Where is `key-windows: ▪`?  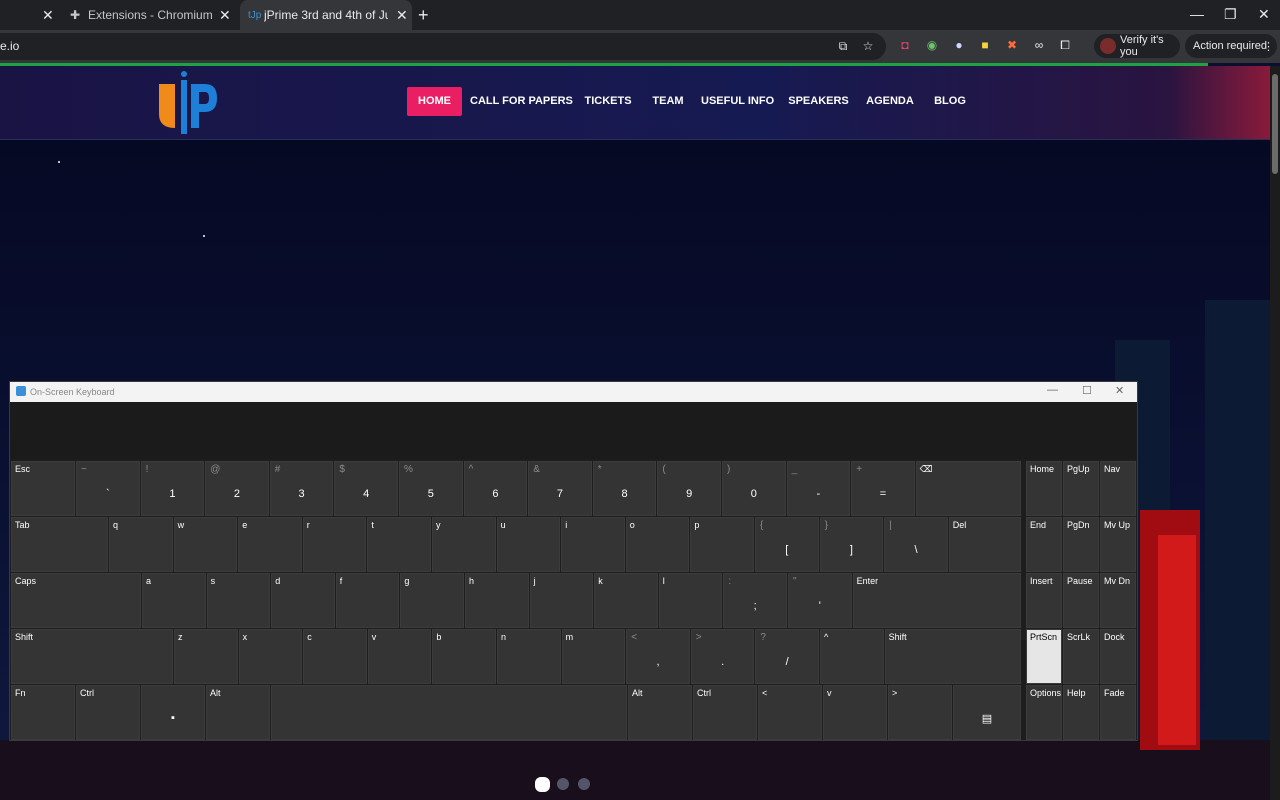
key-windows: ▪ is located at coordinates (173, 712).